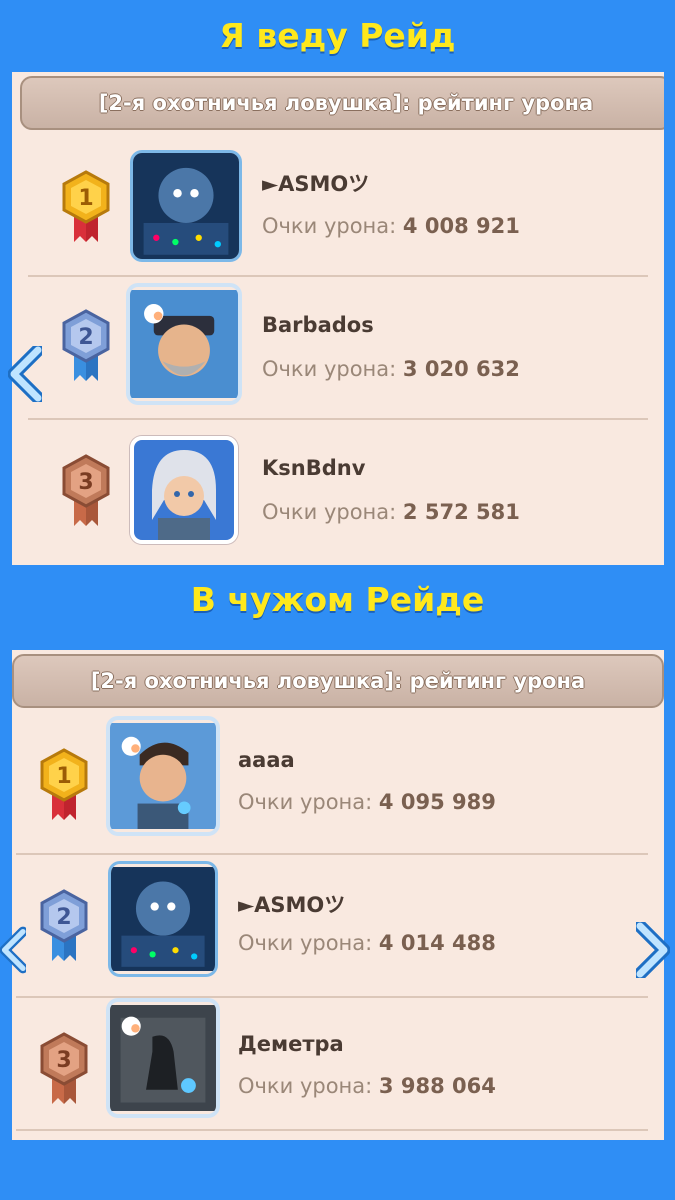 The width and height of the screenshot is (675, 1200). I want to click on damage-score: Очки урона: 4 008 921, so click(391, 226).